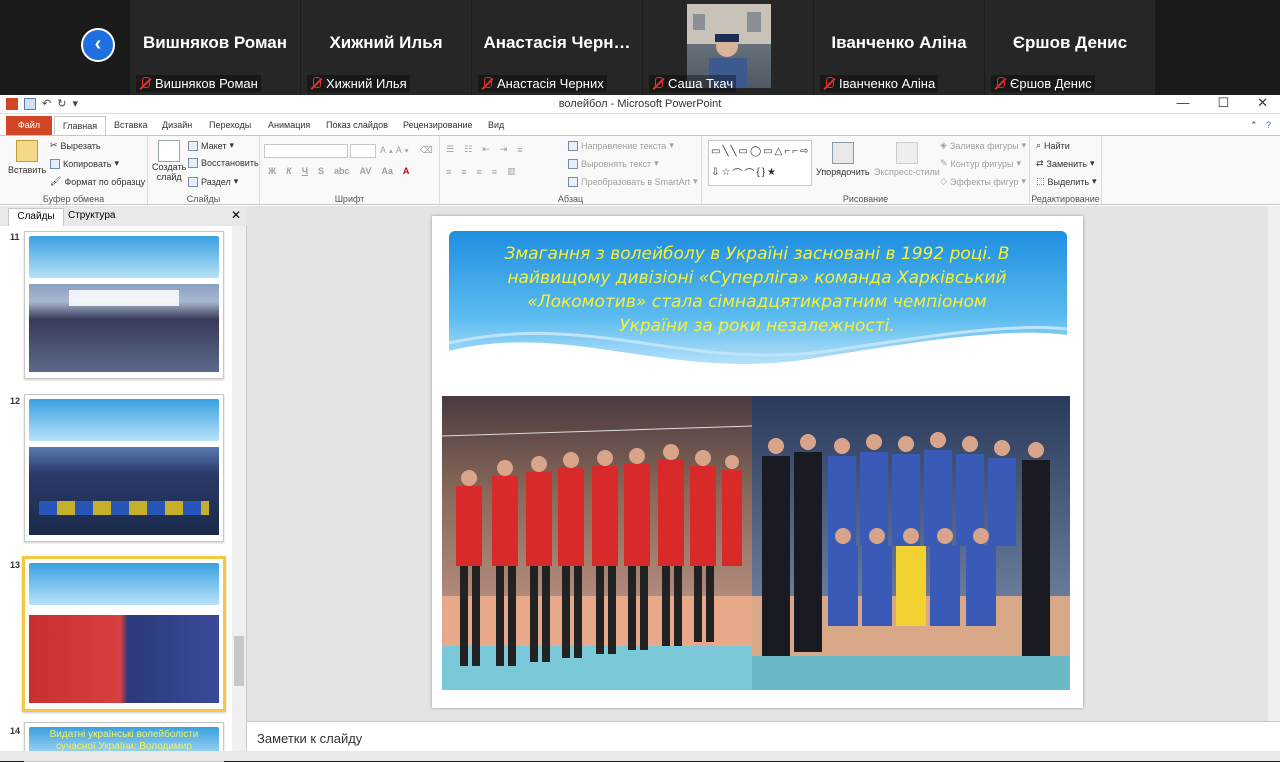  What do you see at coordinates (1065, 163) in the screenshot?
I see `replace-button: ⇄ Заменить ▾` at bounding box center [1065, 163].